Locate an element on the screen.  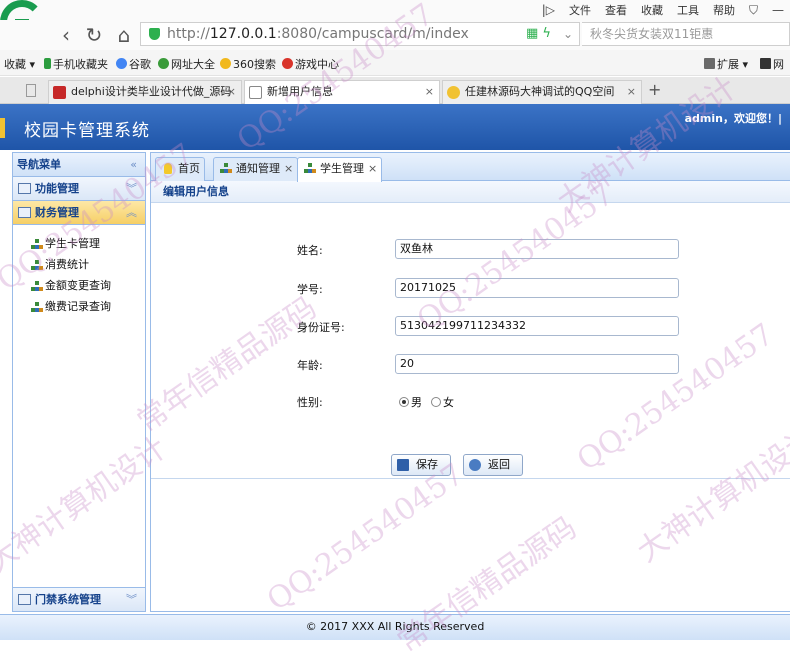
browser-tab-2: 新增用户信息 × is located at coordinates (342, 92).